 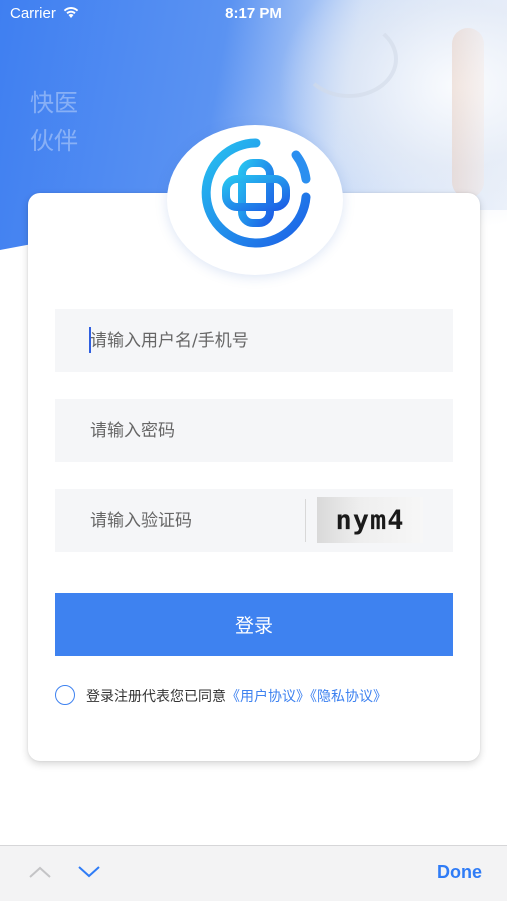 I want to click on slogan-line1: 快医, so click(x=54, y=103).